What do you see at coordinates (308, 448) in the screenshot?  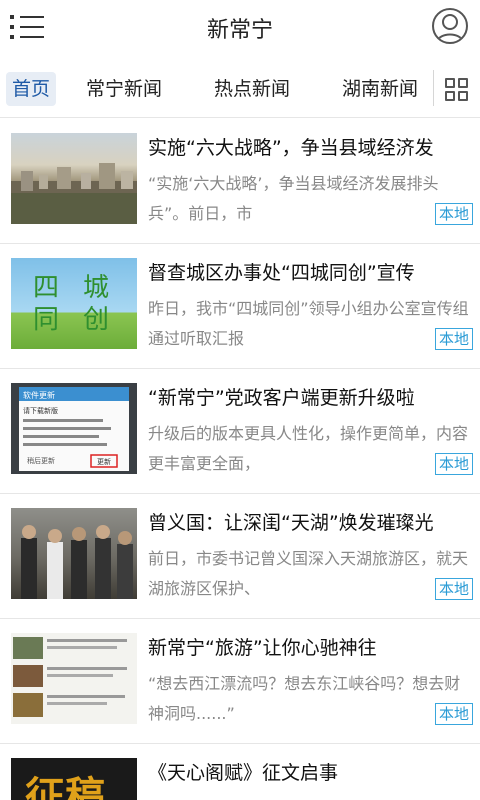 I see `news-summary: 升级后的版本更具人性化，操作更简单，内容更丰富更全面，` at bounding box center [308, 448].